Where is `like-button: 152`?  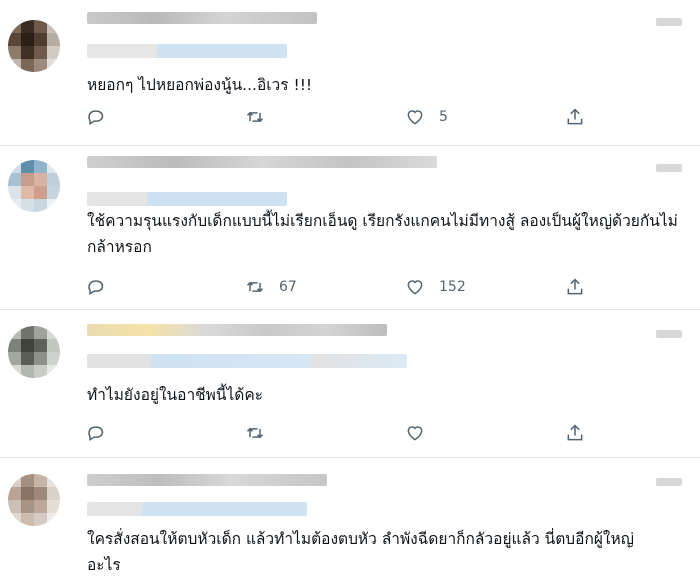 like-button: 152 is located at coordinates (435, 287).